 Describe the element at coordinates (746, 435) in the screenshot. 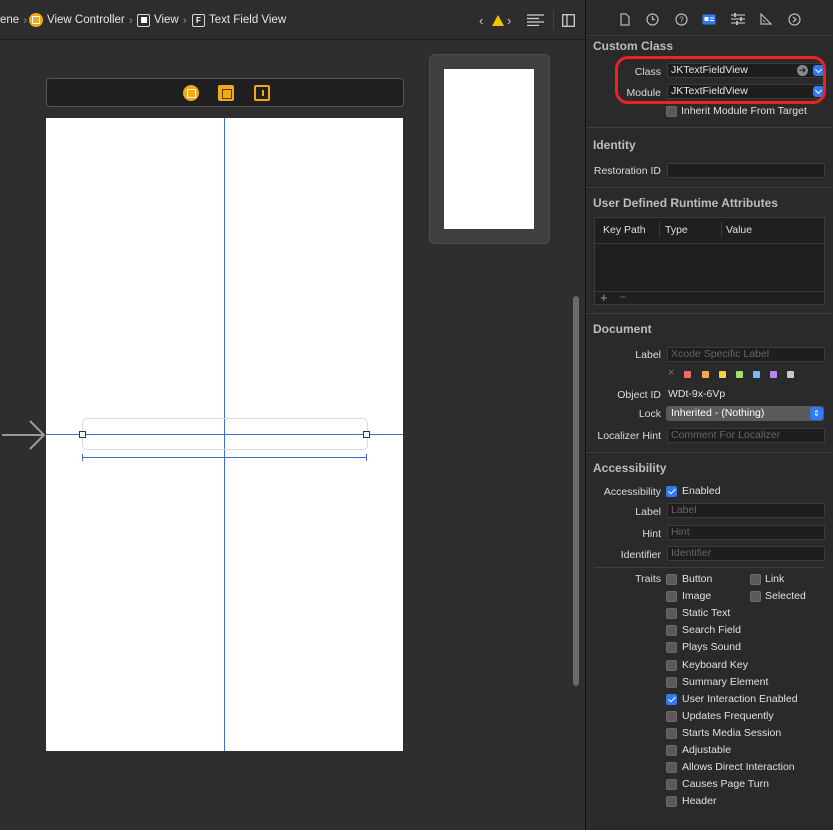

I see `localizer-hint-field: Comment For Localizer` at that location.